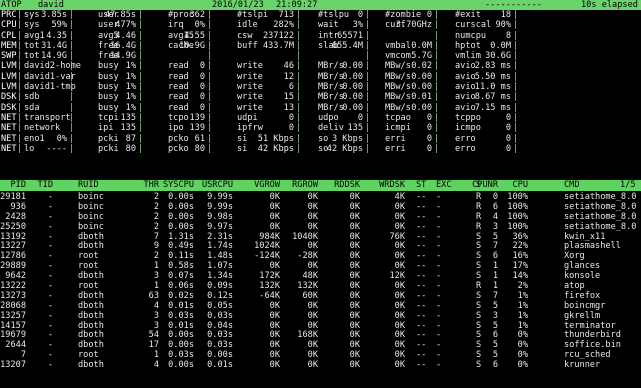 This screenshot has height=388, width=641. What do you see at coordinates (197, 15) in the screenshot?
I see `sys-value: 362` at bounding box center [197, 15].